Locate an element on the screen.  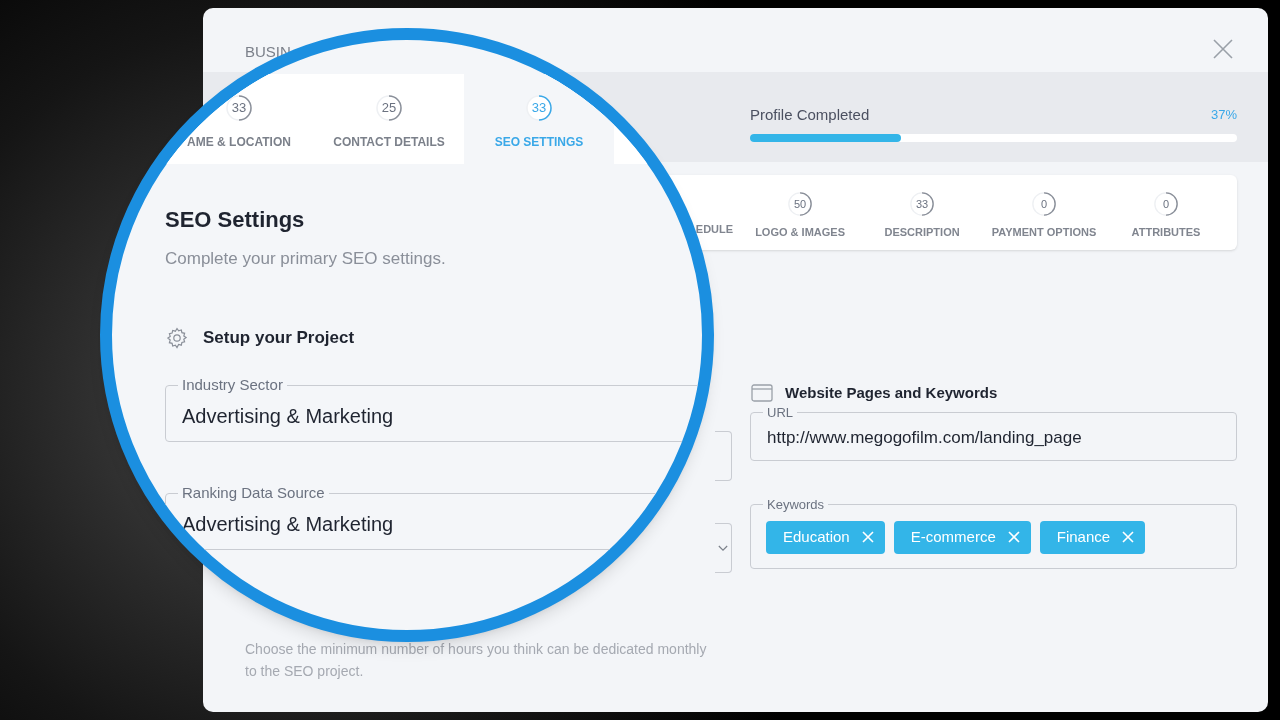
field-label: Industry Sector is located at coordinates (232, 385).